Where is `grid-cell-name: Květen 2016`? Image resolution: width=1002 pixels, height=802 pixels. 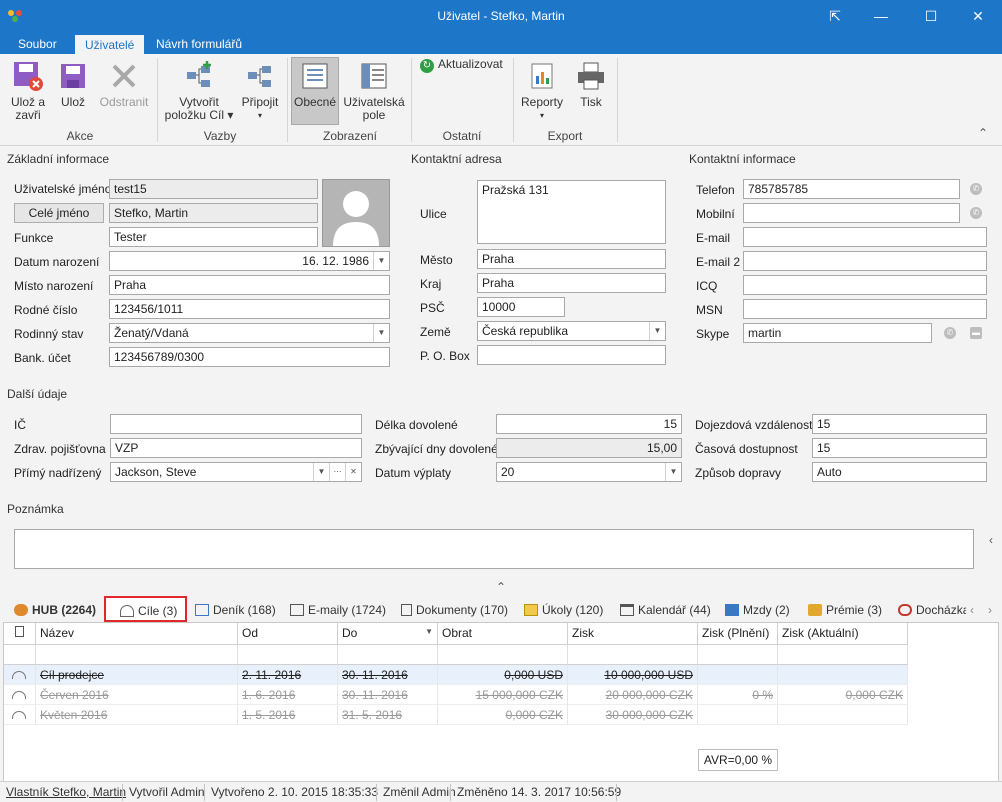
grid-cell-name: Květen 2016 is located at coordinates (137, 715).